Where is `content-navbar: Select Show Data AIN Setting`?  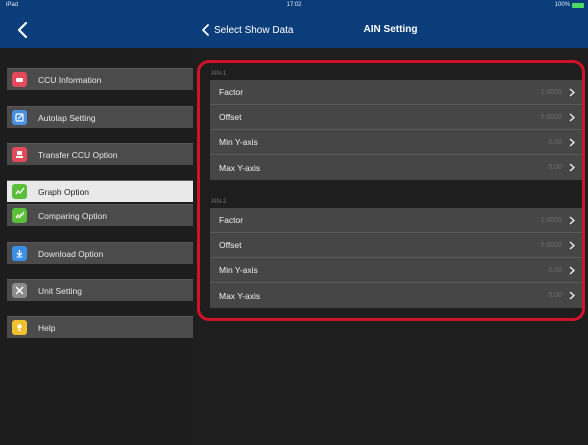 content-navbar: Select Show Data AIN Setting is located at coordinates (390, 30).